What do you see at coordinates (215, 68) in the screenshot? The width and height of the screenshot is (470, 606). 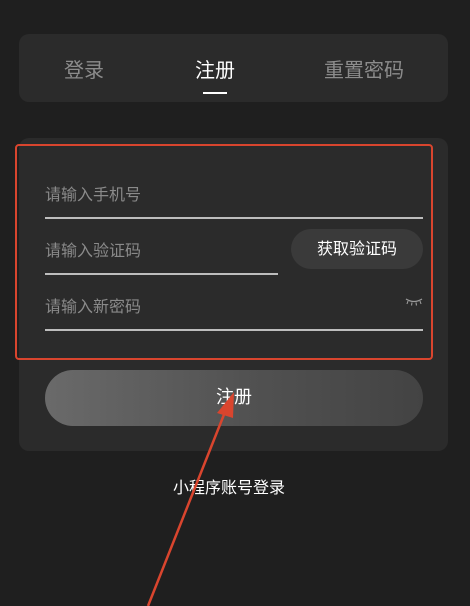 I see `tab-register: 注册` at bounding box center [215, 68].